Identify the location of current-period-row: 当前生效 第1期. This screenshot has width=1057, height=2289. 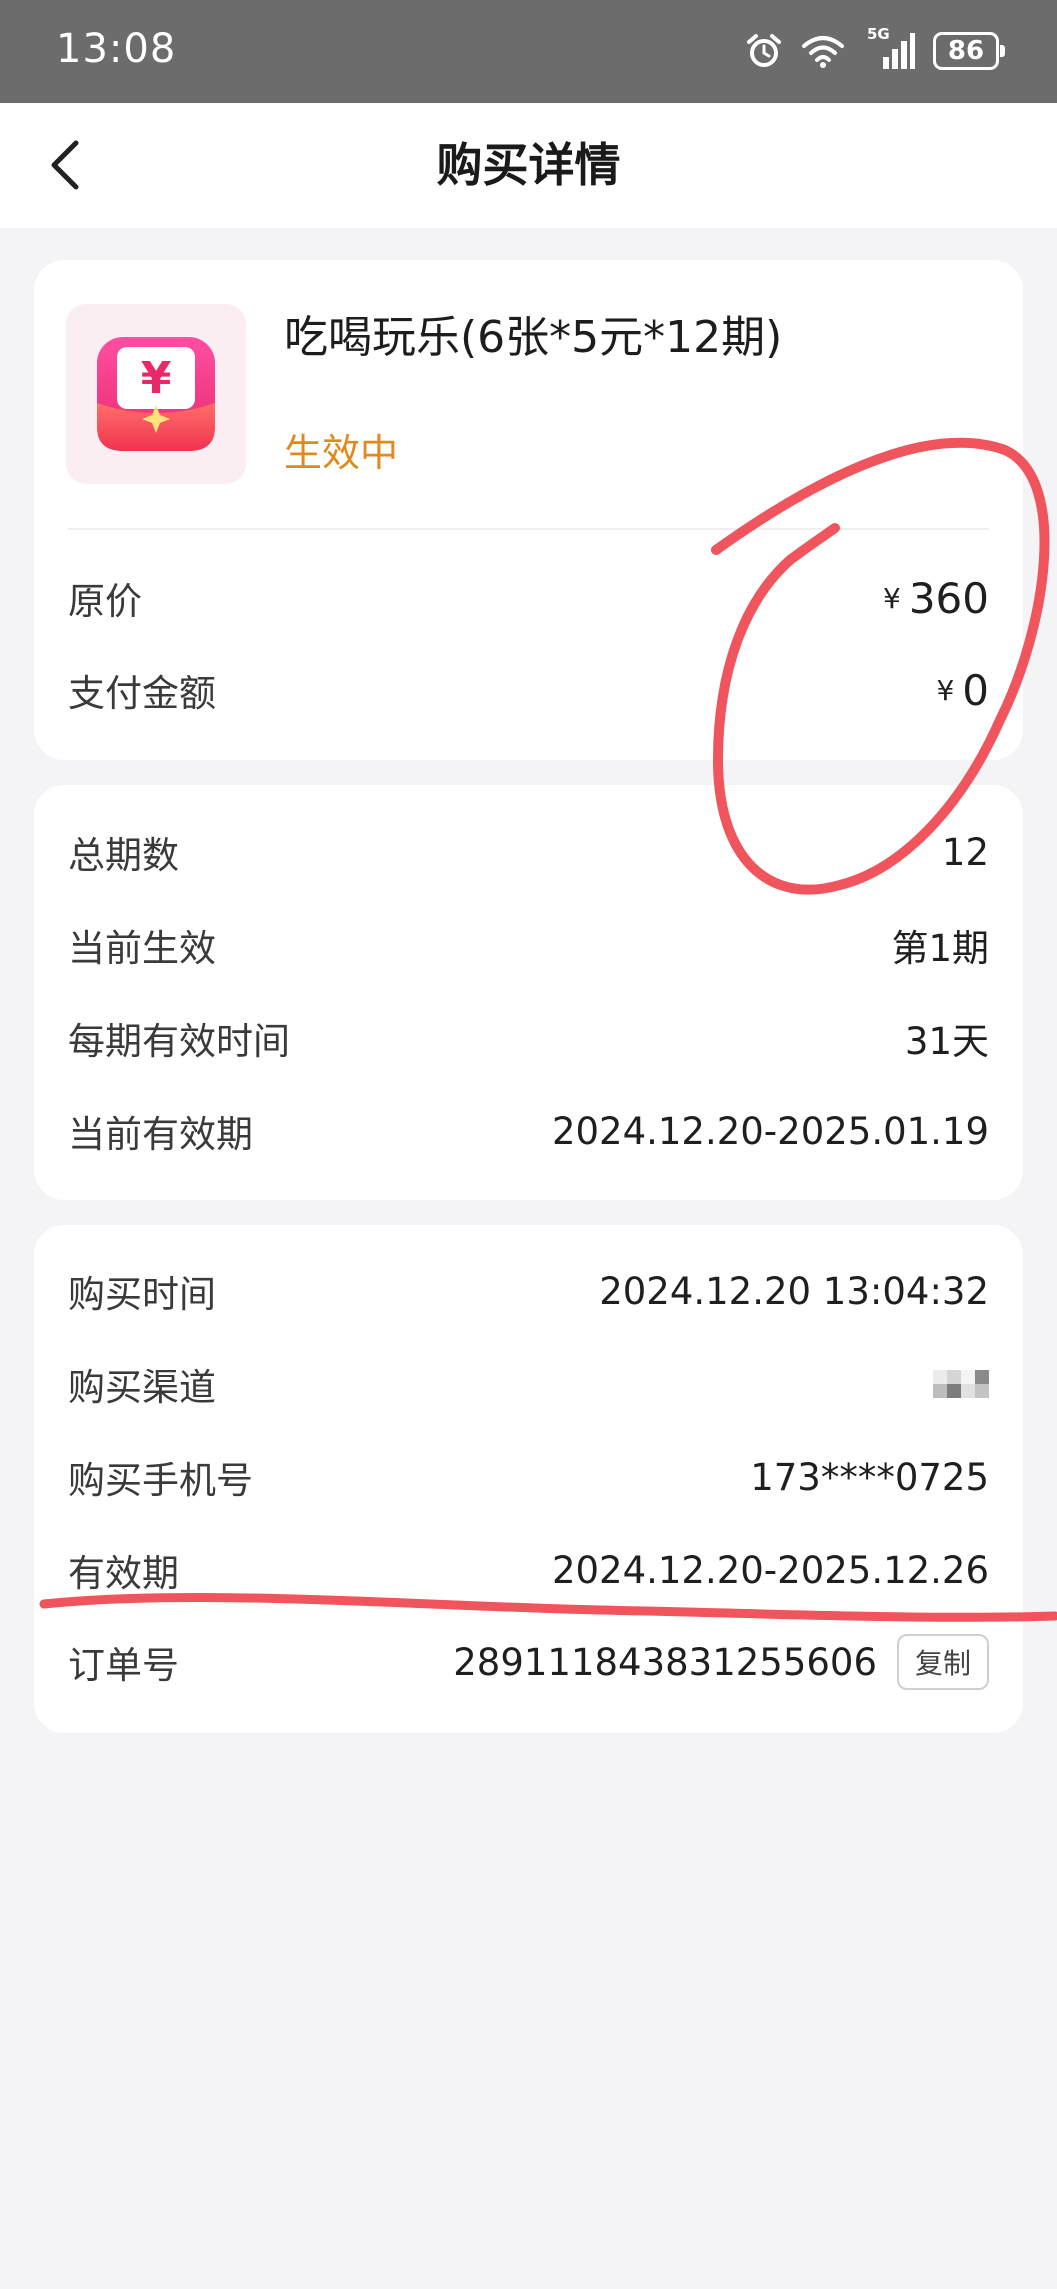
(528, 945).